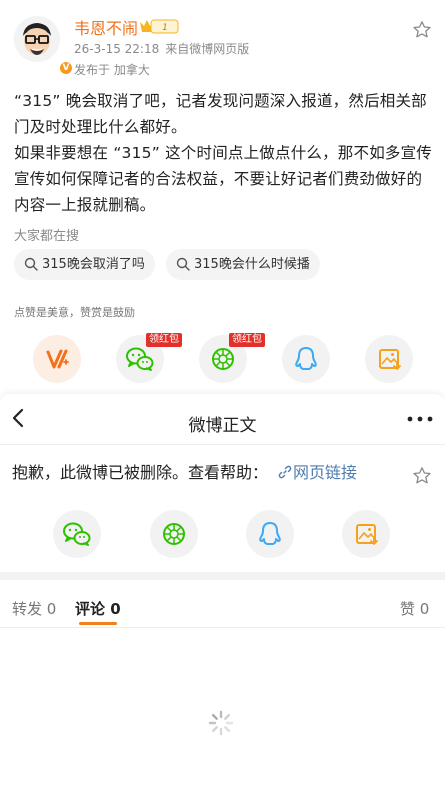 The image size is (445, 800). What do you see at coordinates (221, 723) in the screenshot?
I see `loading-spinner-icon` at bounding box center [221, 723].